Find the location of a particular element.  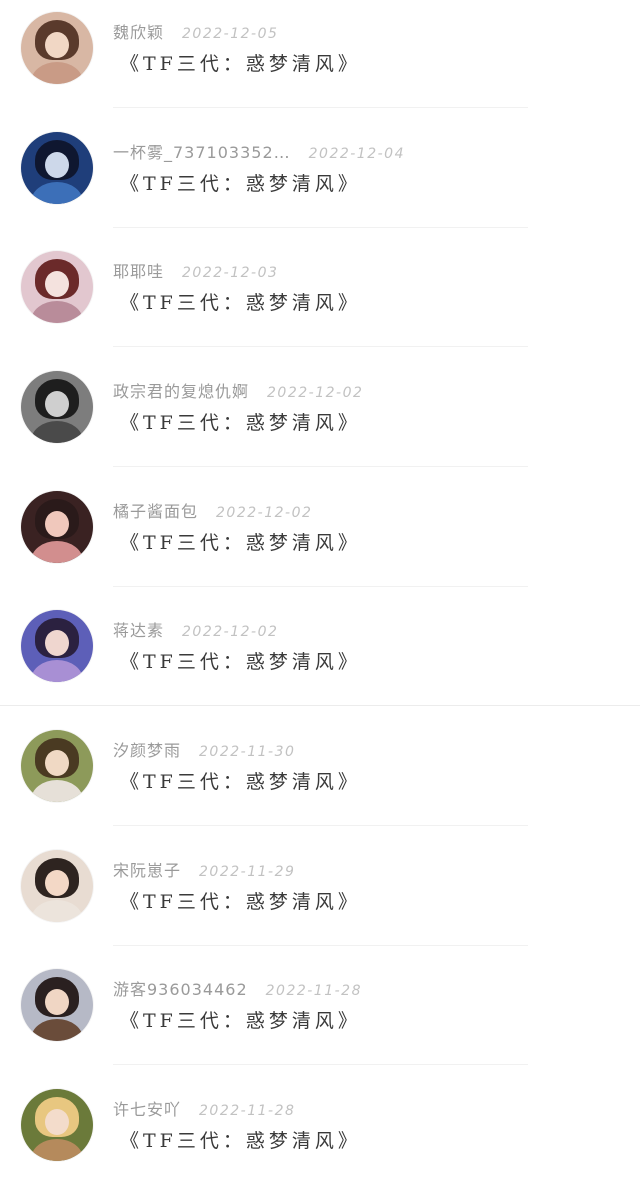

comment-item: 魏欣颖 2022-12-05 《TF三代：惑梦清风》 is located at coordinates (320, 60).